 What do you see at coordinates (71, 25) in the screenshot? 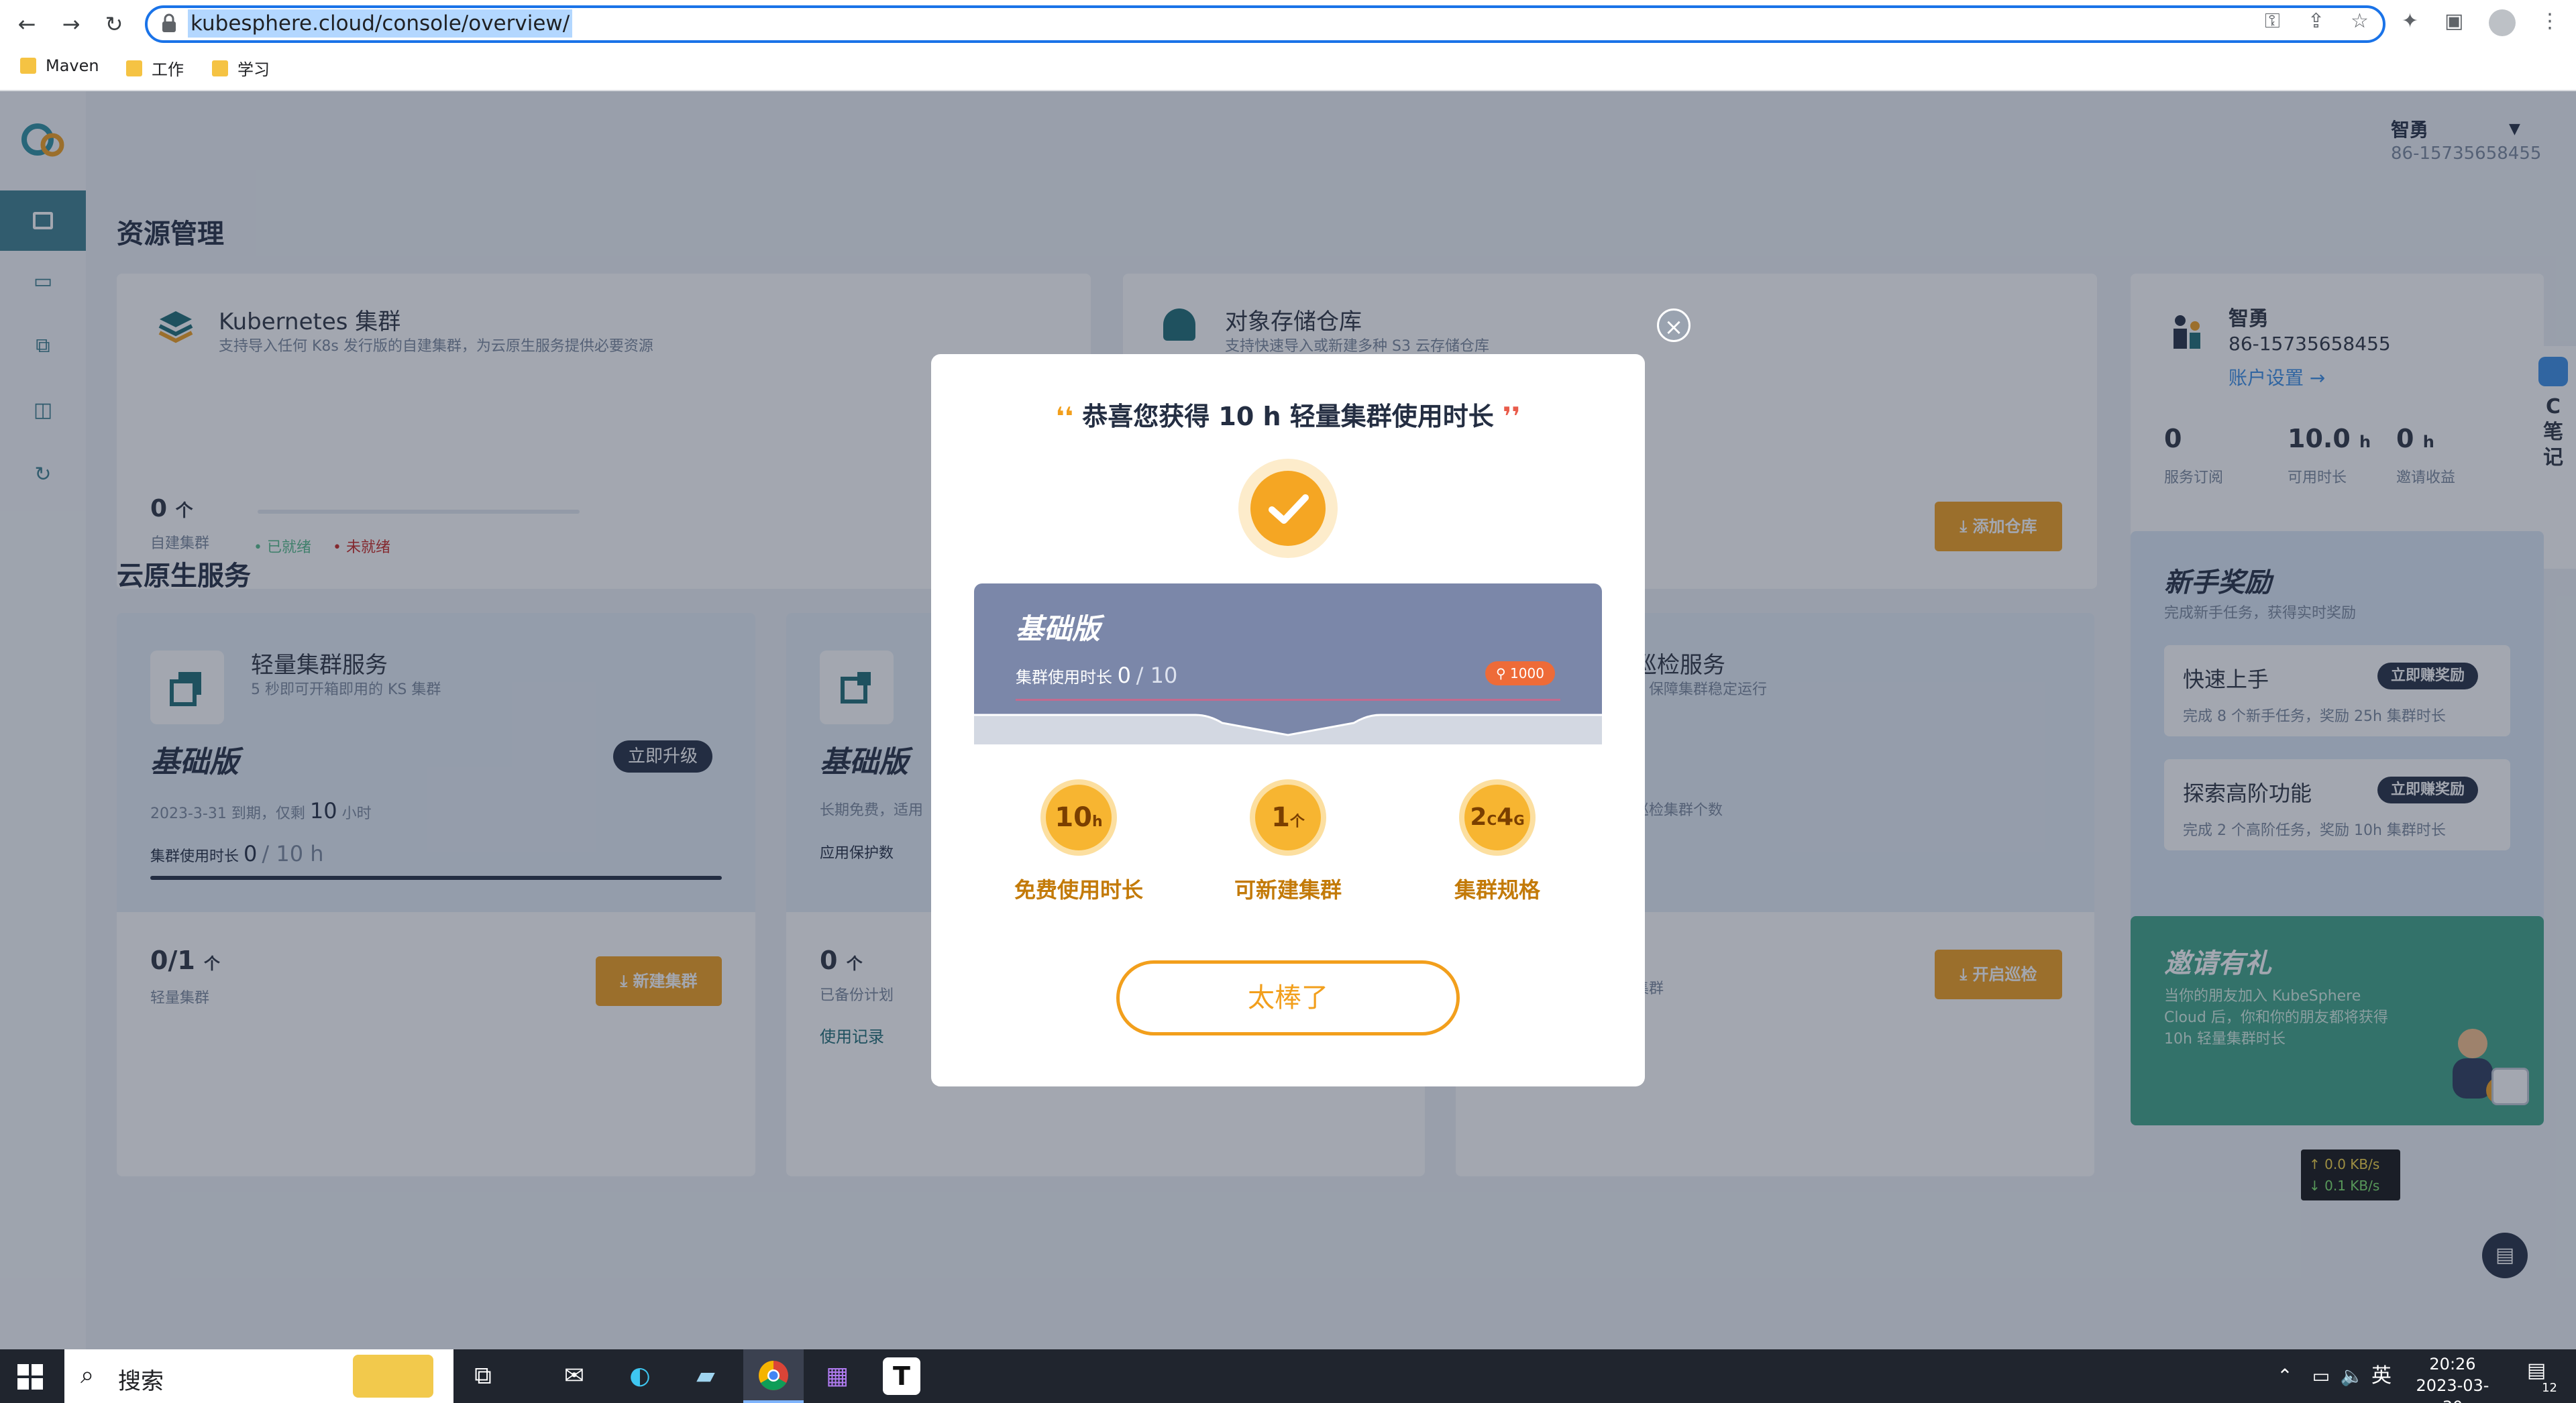
I see `forward-icon: →` at bounding box center [71, 25].